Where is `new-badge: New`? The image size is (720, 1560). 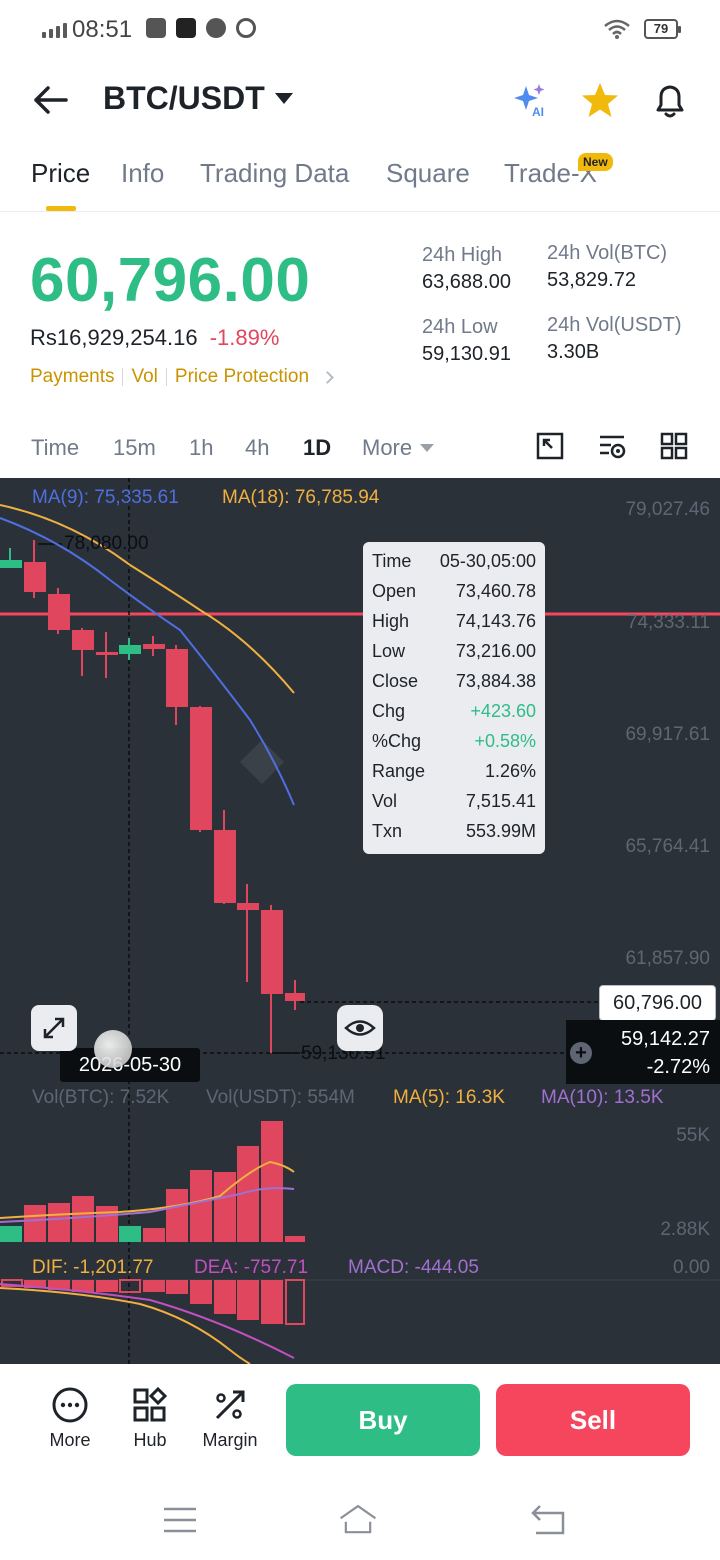
new-badge: New is located at coordinates (595, 162).